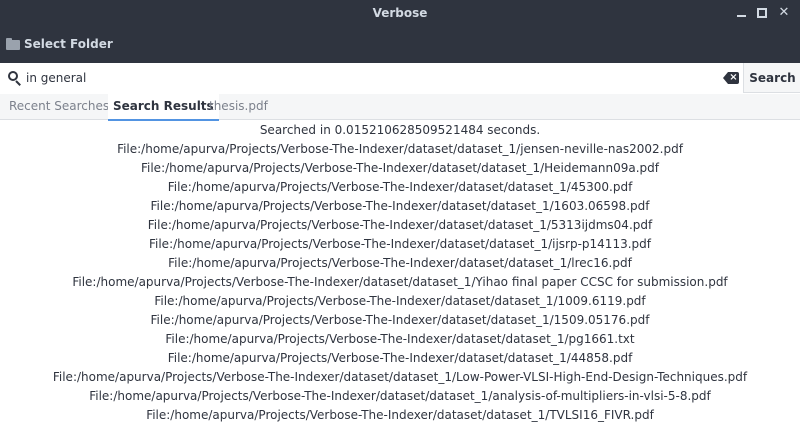 The height and width of the screenshot is (426, 800). What do you see at coordinates (163, 107) in the screenshot?
I see `tab-search-results: Search Results` at bounding box center [163, 107].